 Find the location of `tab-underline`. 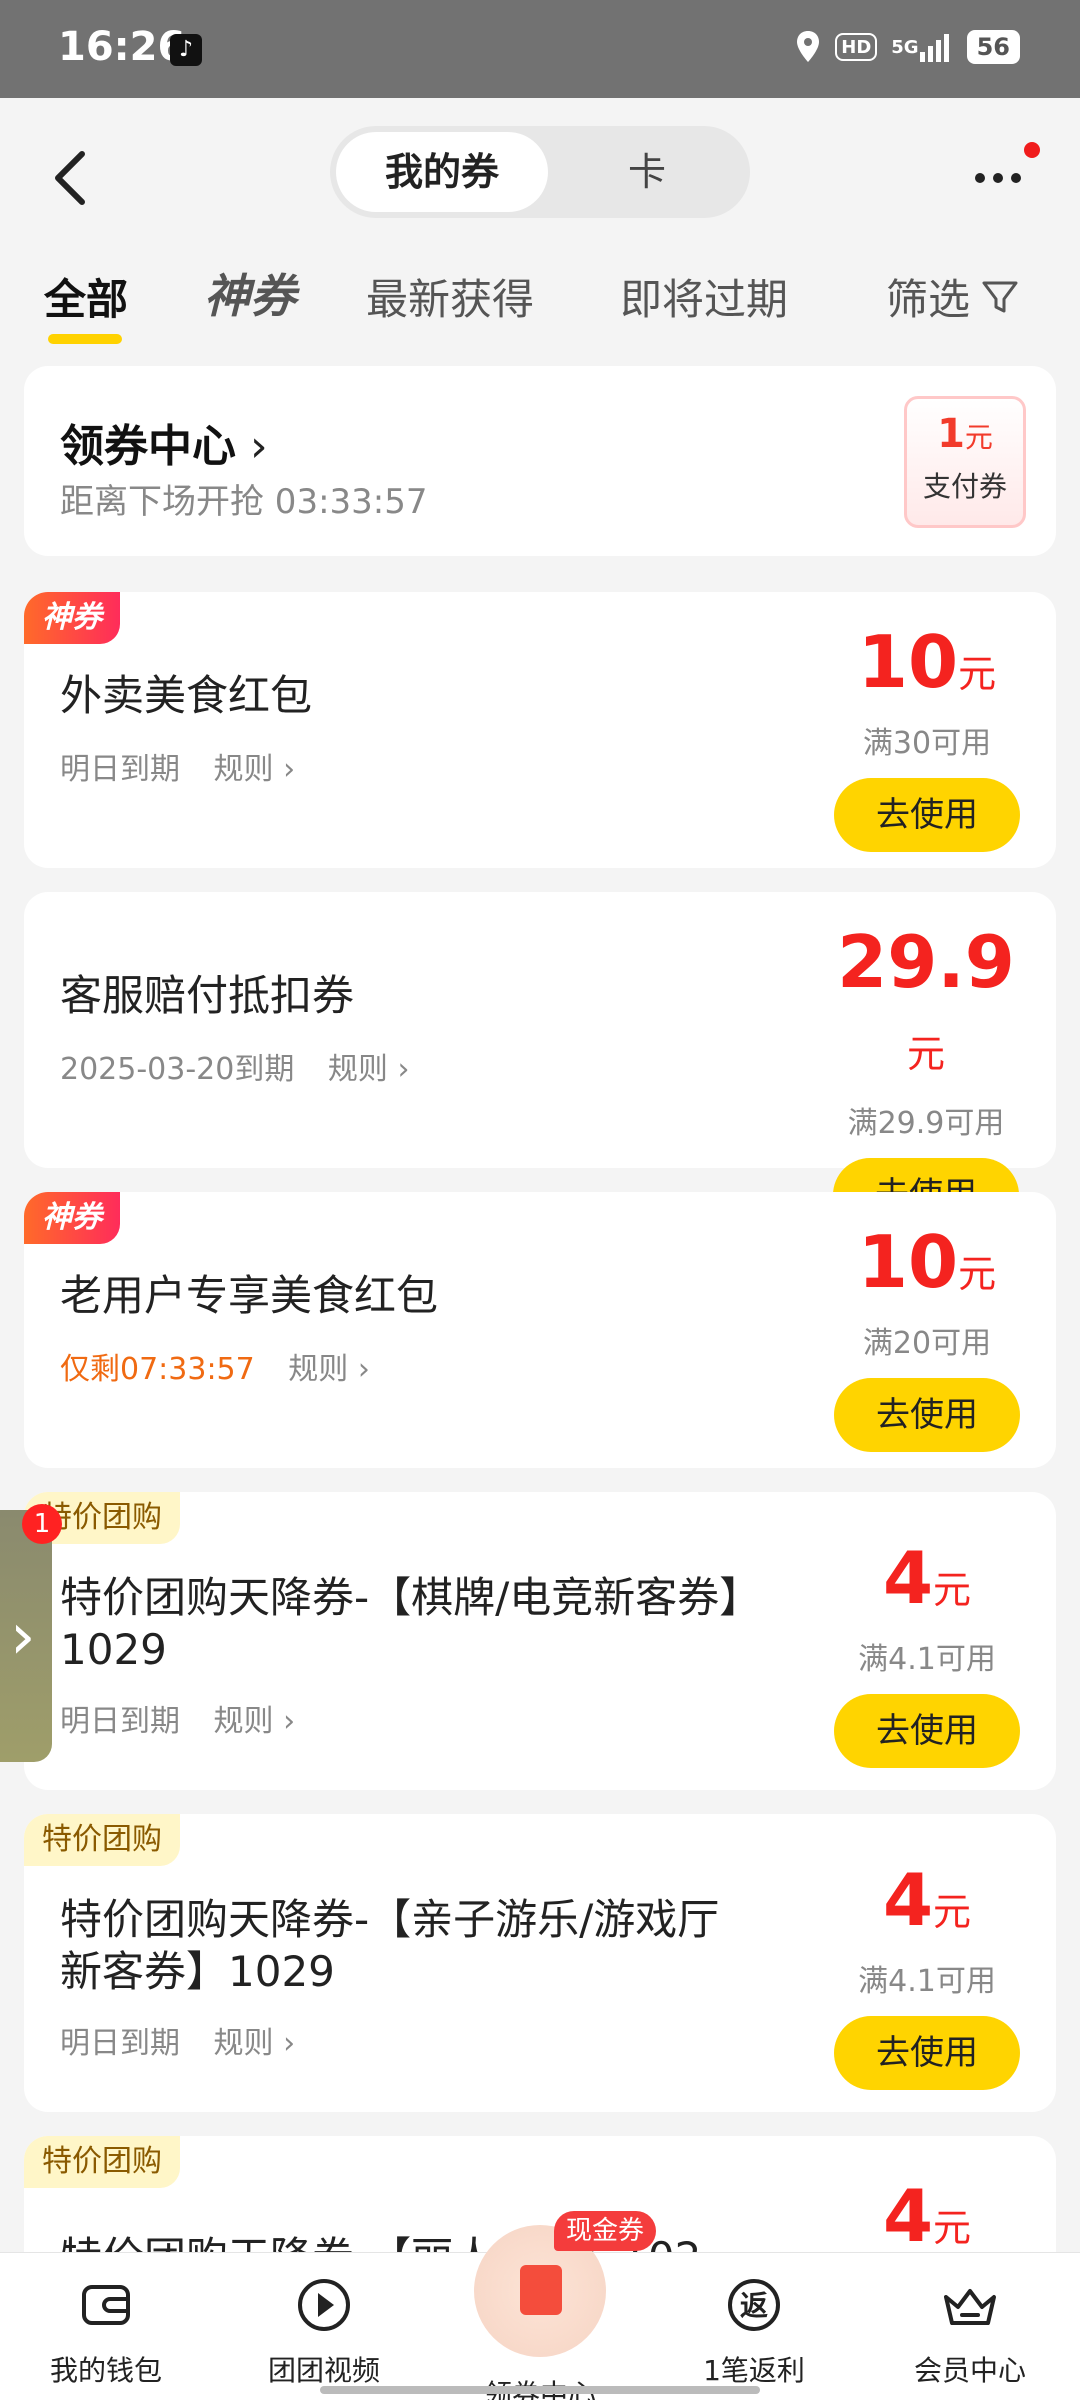

tab-underline is located at coordinates (85, 339).